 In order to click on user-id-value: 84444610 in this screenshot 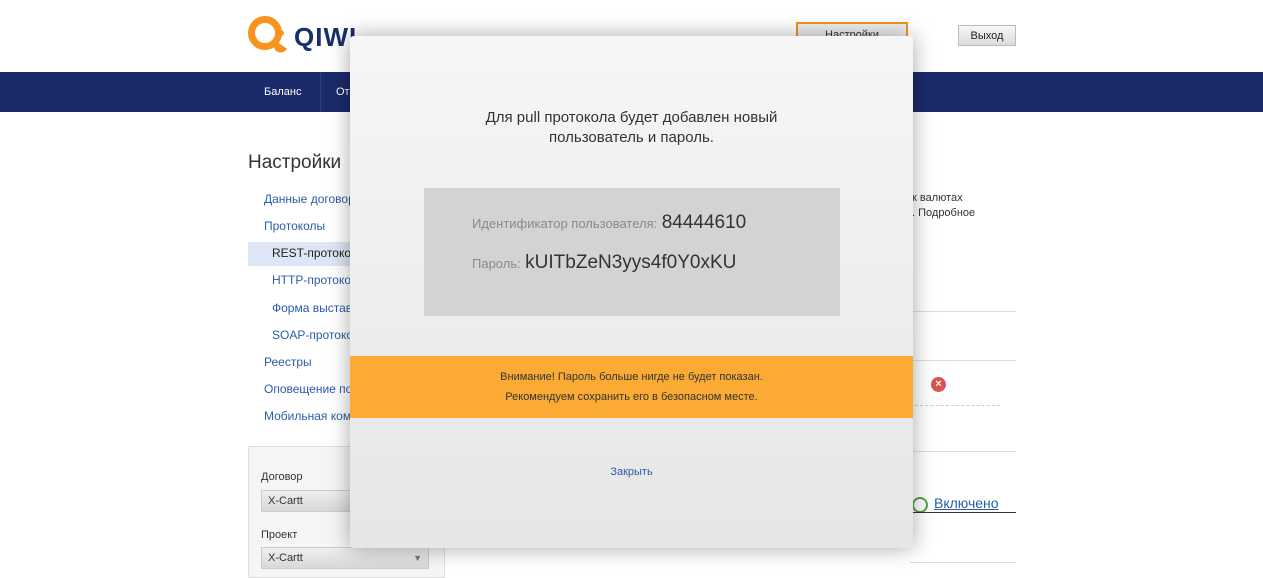, I will do `click(704, 222)`.